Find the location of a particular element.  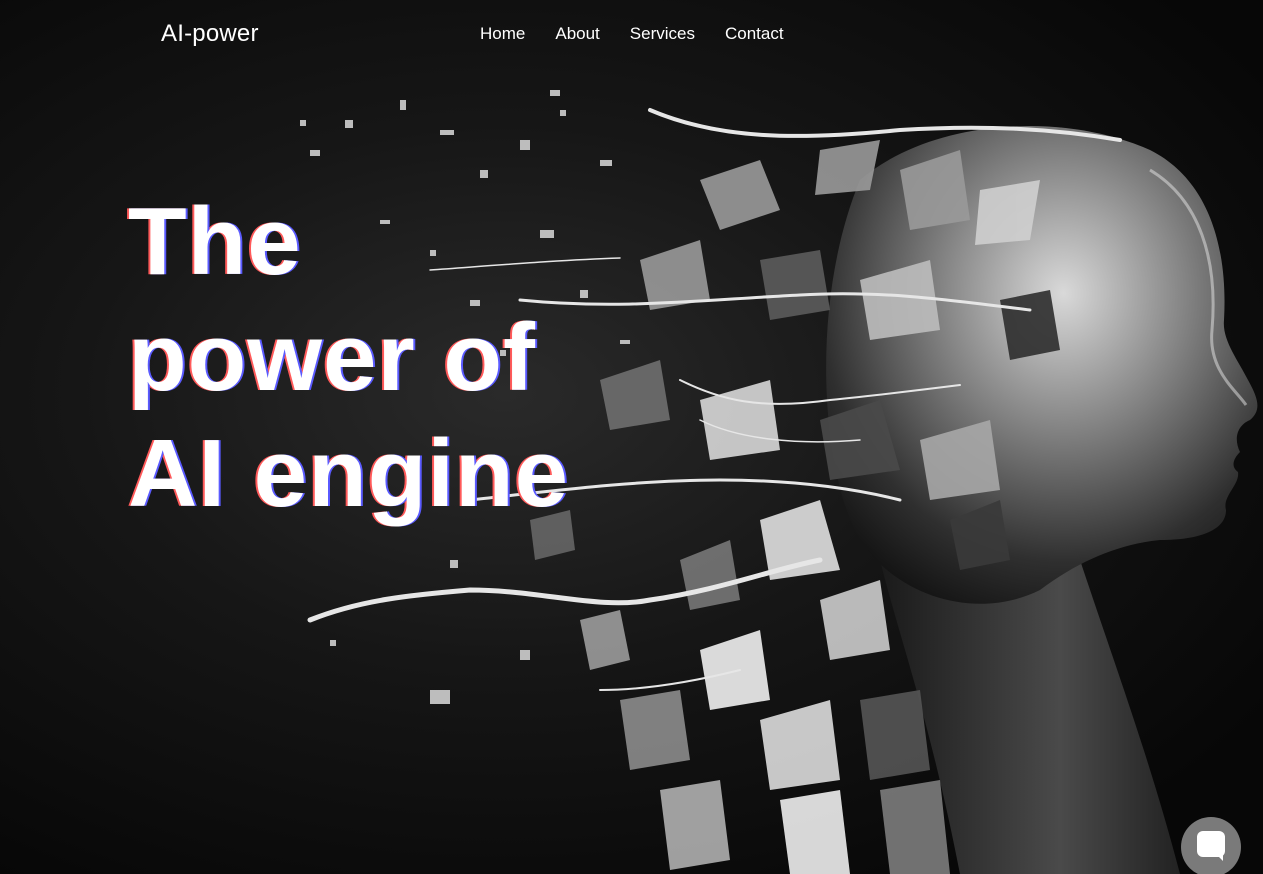

nav-home-link: Home is located at coordinates (502, 34).